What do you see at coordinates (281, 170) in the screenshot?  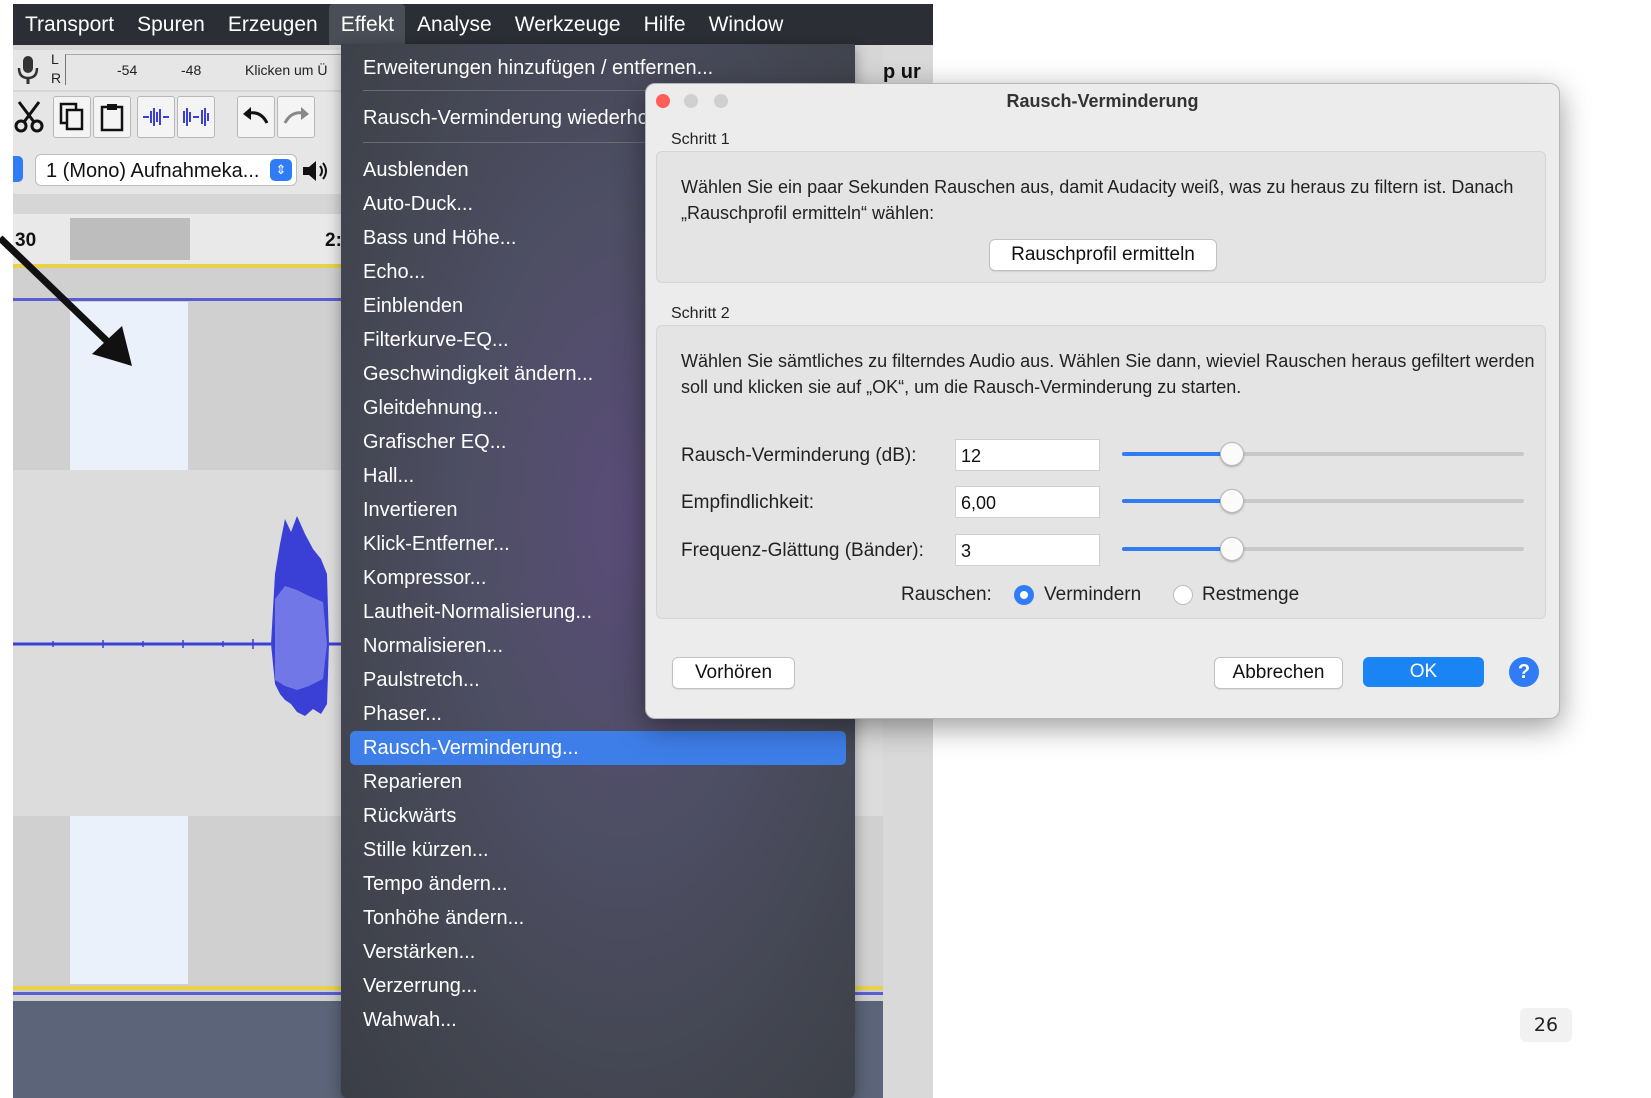 I see `select-stepper-icon: ⇕` at bounding box center [281, 170].